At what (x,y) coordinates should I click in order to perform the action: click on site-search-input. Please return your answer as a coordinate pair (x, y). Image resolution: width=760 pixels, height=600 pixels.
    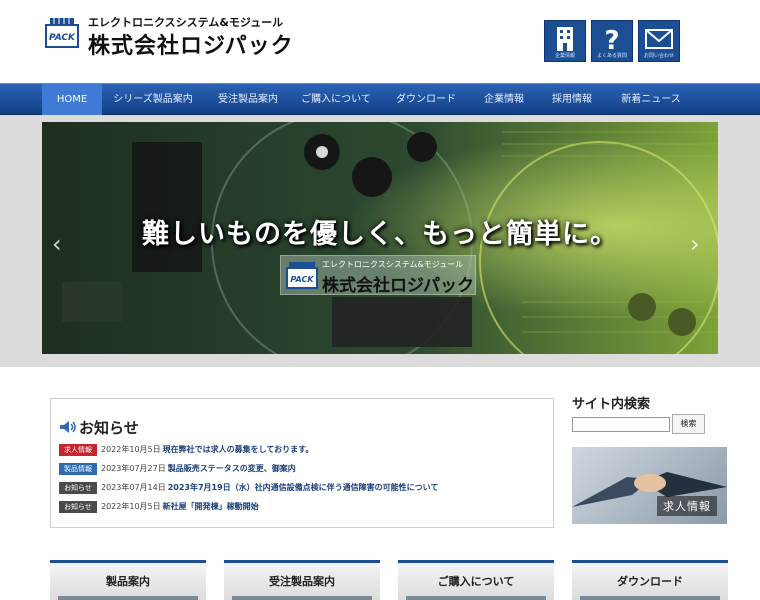
    Looking at the image, I should click on (621, 424).